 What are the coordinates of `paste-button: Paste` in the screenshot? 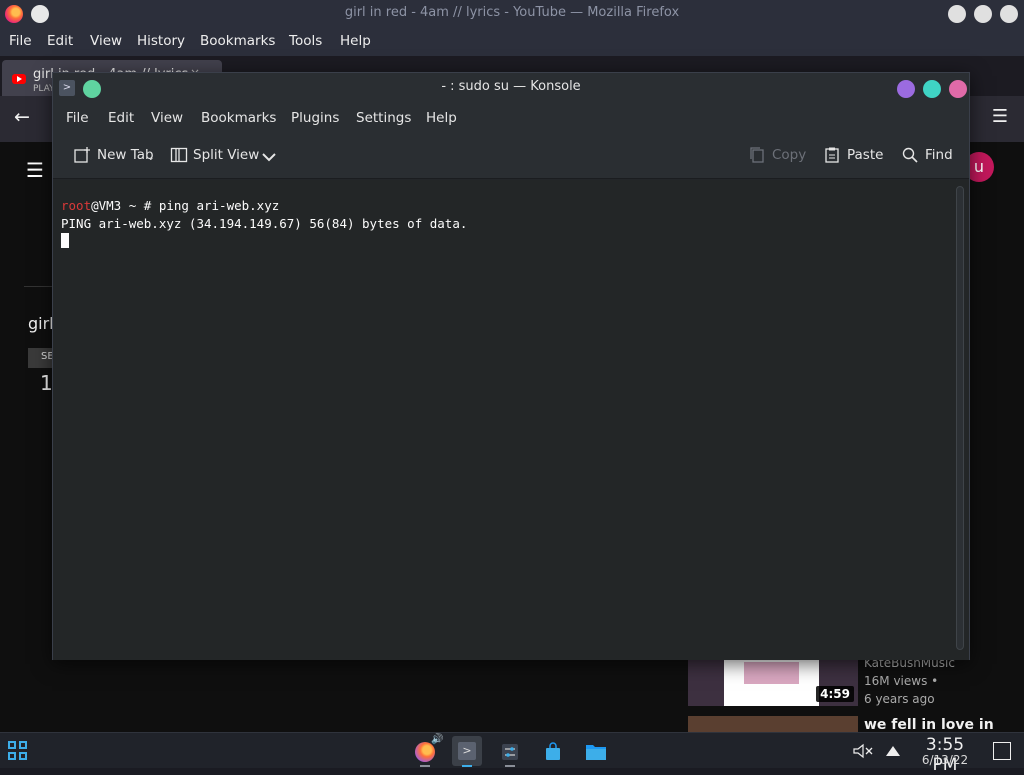 It's located at (865, 155).